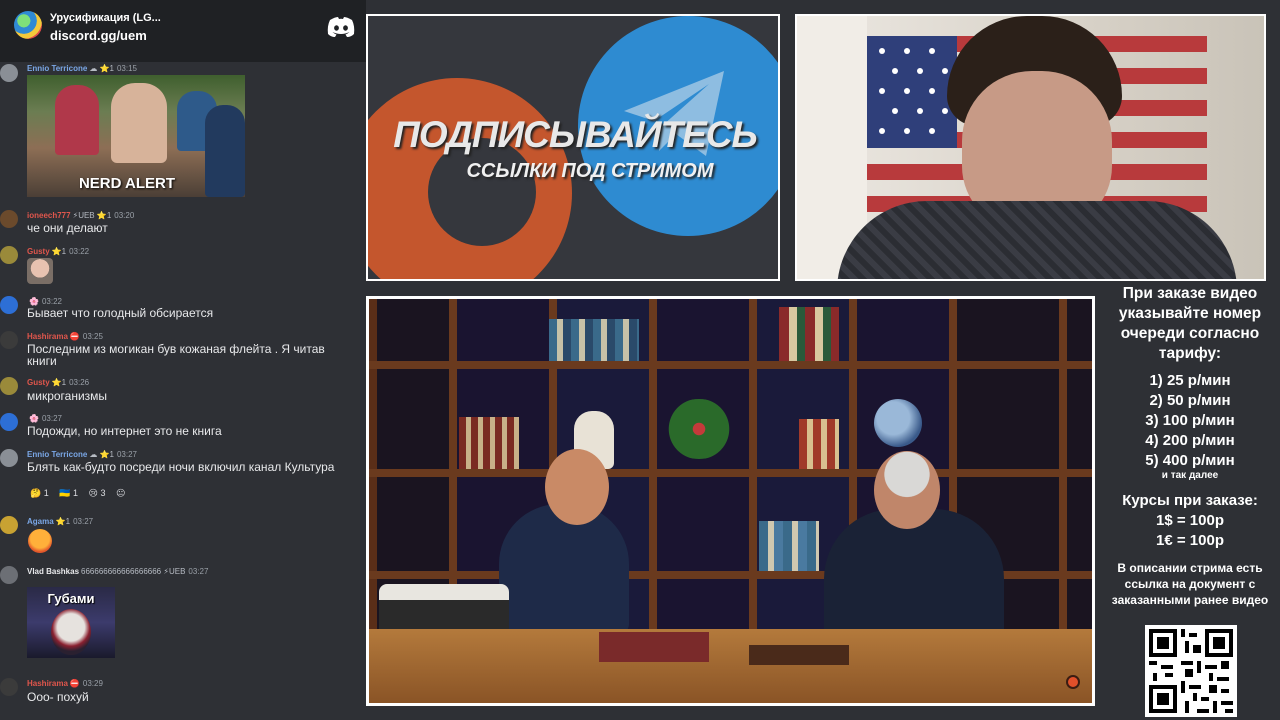 This screenshot has width=1280, height=720. What do you see at coordinates (1190, 475) in the screenshot?
I see `tariff-etc: и так далее` at bounding box center [1190, 475].